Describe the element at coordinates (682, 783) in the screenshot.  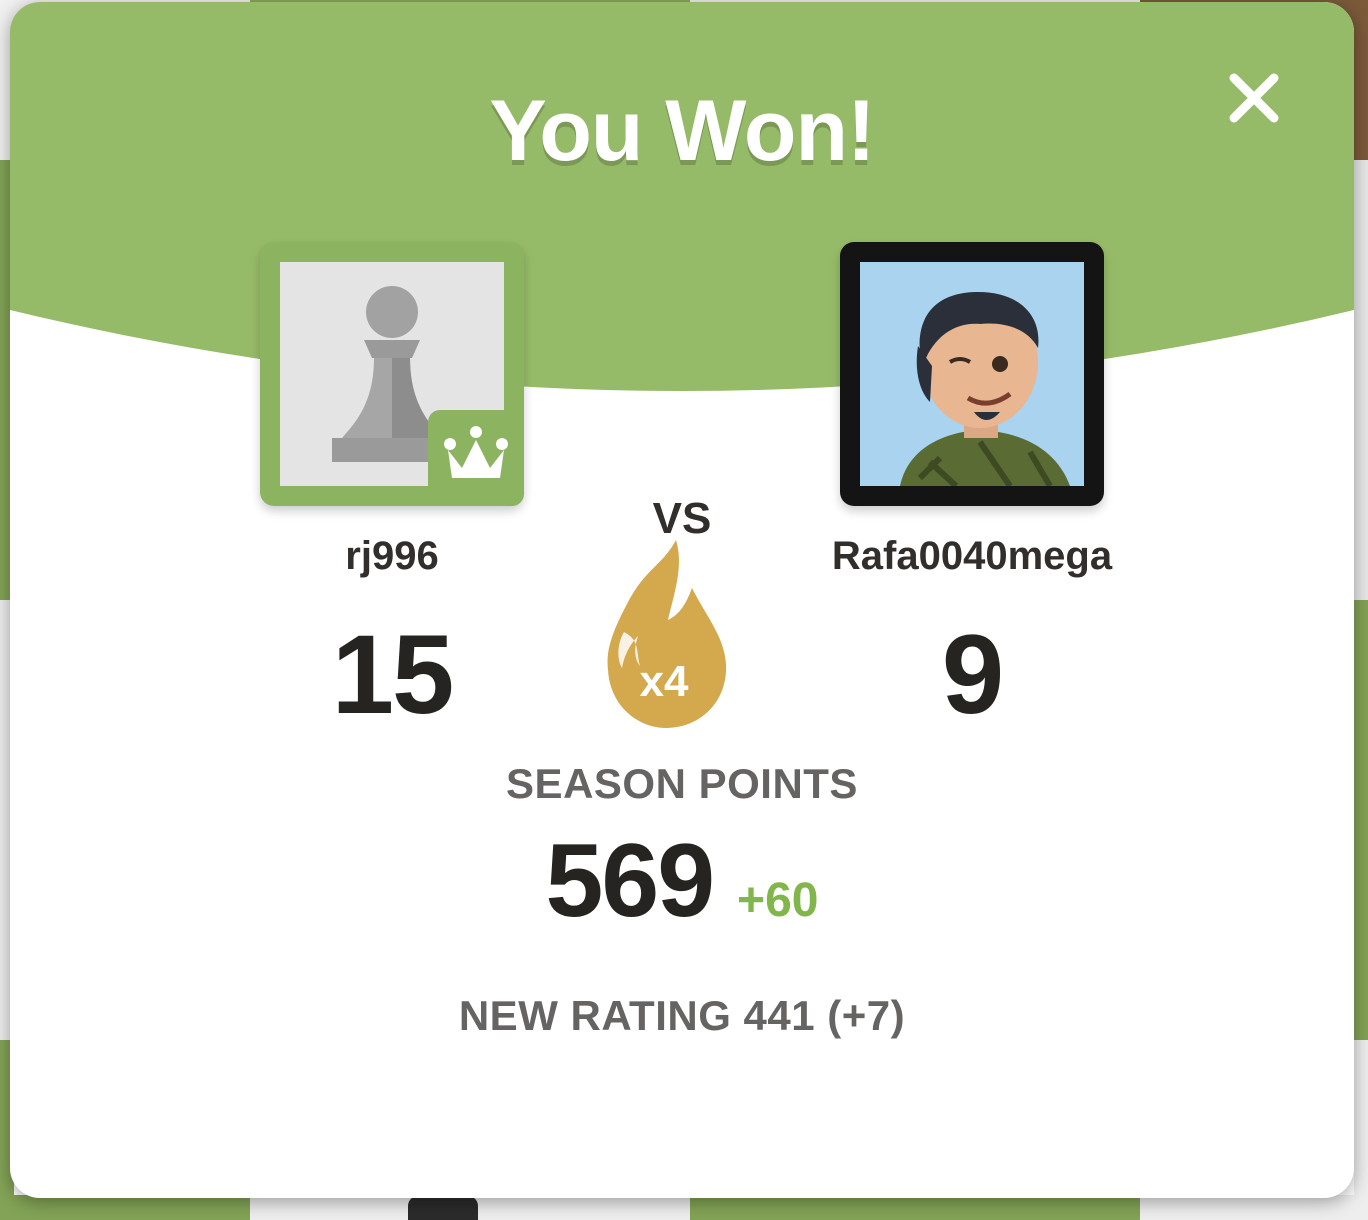
I see `season-points-label: SEASON POINTS` at that location.